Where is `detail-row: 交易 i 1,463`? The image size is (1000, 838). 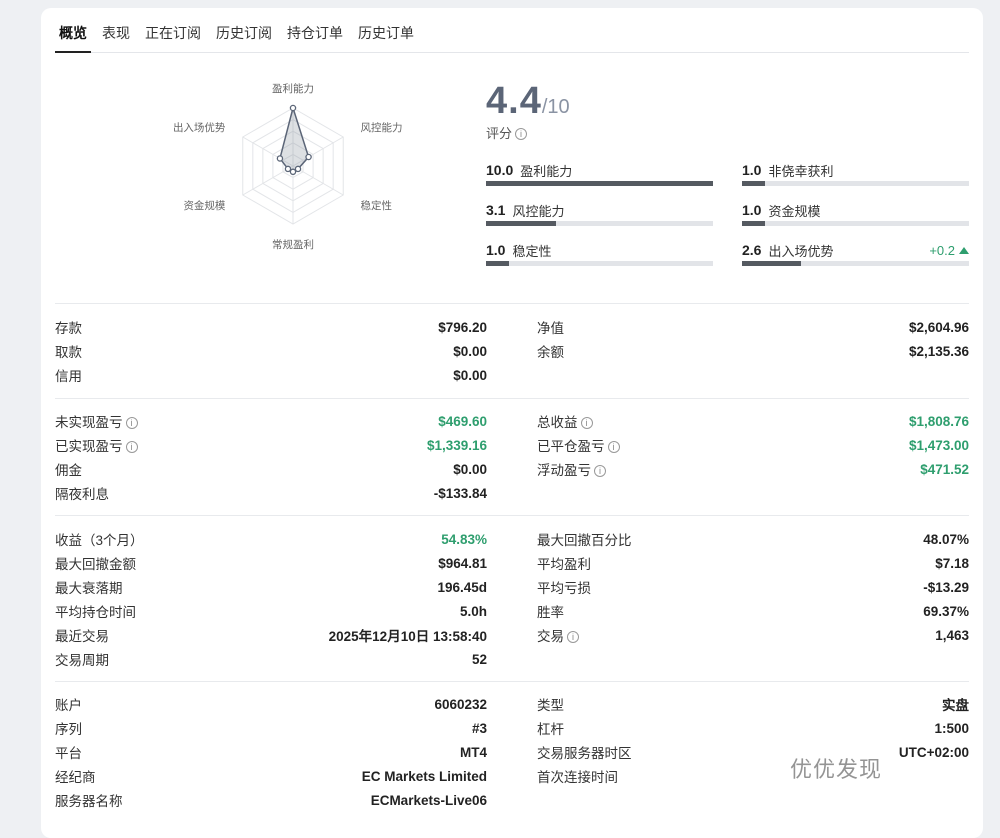 detail-row: 交易 i 1,463 is located at coordinates (753, 635).